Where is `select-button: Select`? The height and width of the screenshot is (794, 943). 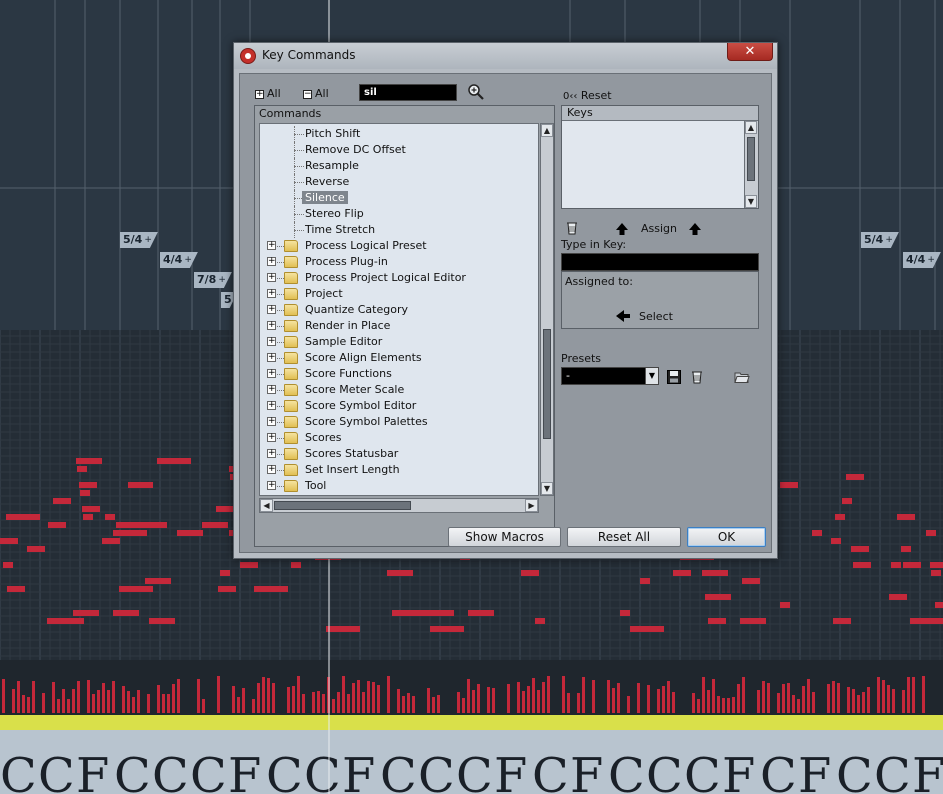
select-button: Select is located at coordinates (656, 316).